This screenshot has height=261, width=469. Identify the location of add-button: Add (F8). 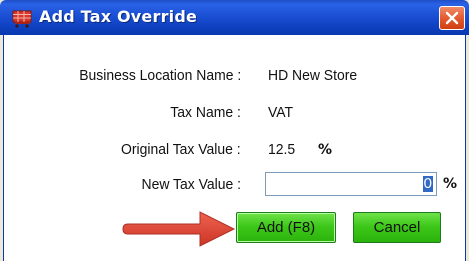
(286, 227).